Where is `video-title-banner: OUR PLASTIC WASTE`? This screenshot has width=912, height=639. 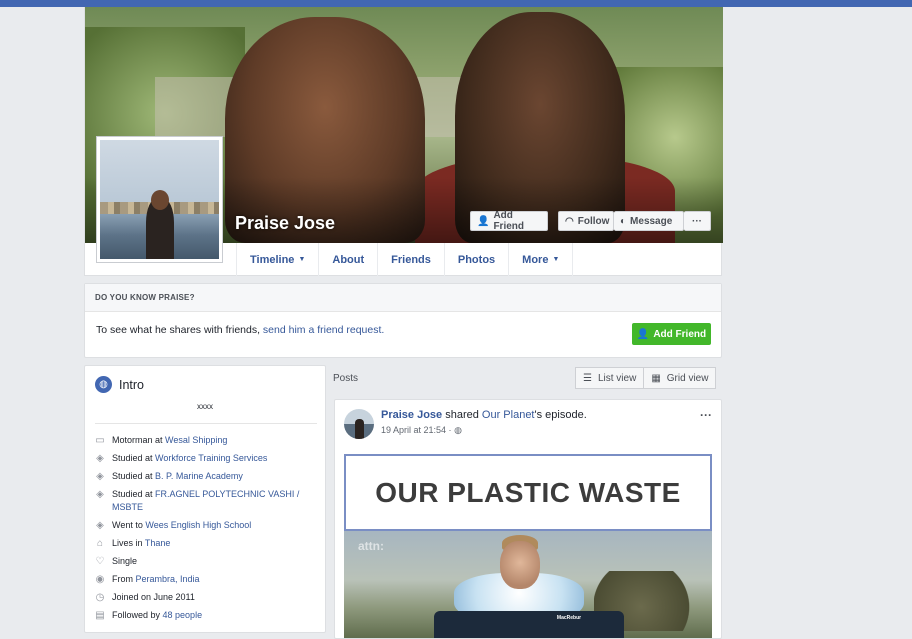
video-title-banner: OUR PLASTIC WASTE is located at coordinates (528, 492).